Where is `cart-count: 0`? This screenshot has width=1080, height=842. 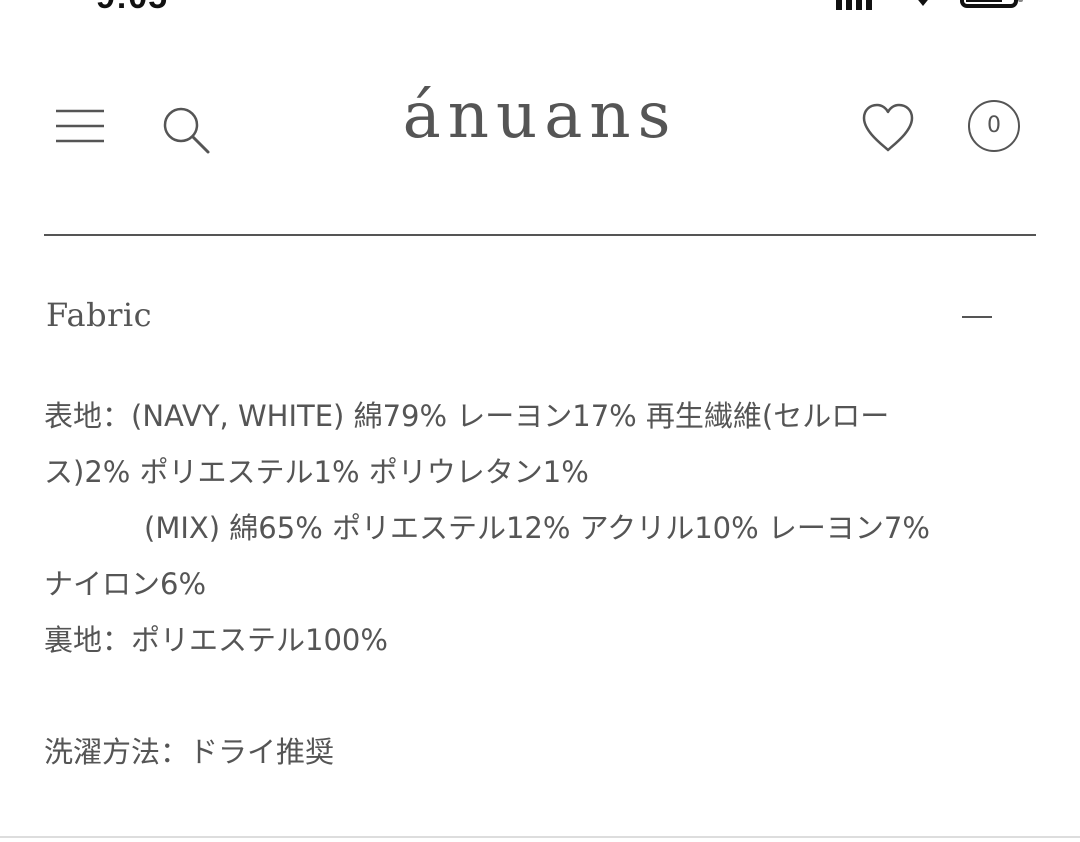
cart-count: 0 is located at coordinates (994, 125).